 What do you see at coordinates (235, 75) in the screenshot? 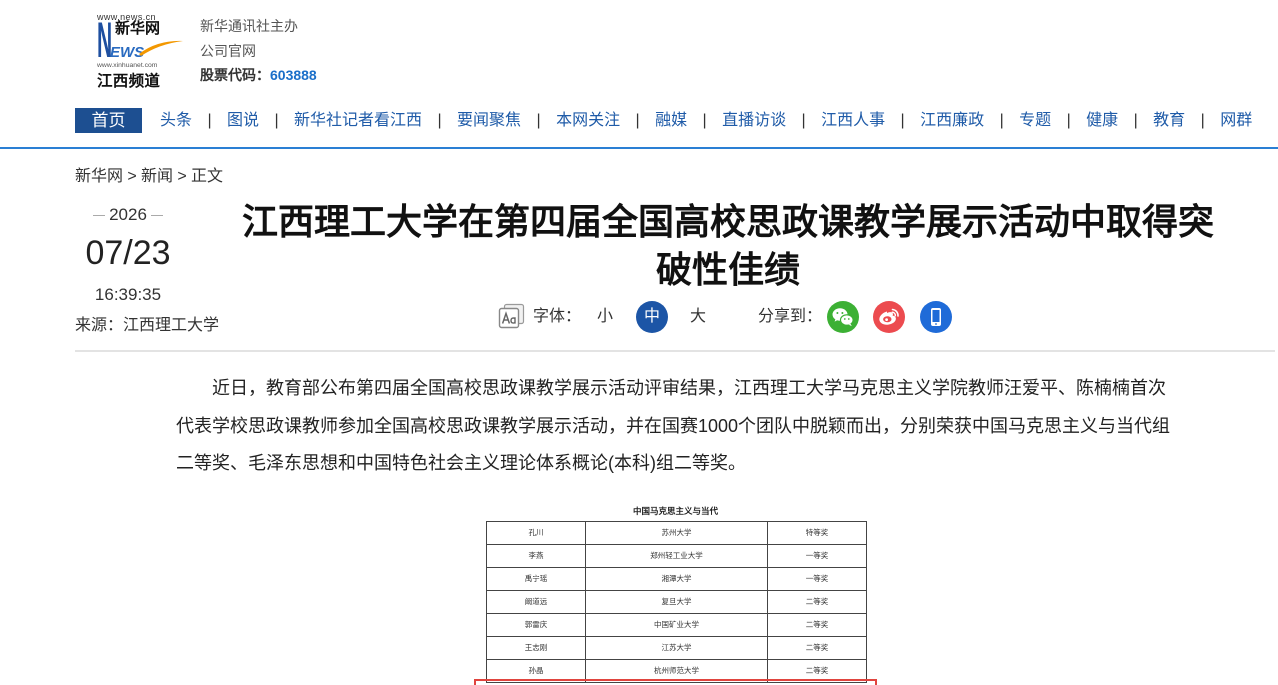
I see `stock-code-label: 股票代码：` at bounding box center [235, 75].